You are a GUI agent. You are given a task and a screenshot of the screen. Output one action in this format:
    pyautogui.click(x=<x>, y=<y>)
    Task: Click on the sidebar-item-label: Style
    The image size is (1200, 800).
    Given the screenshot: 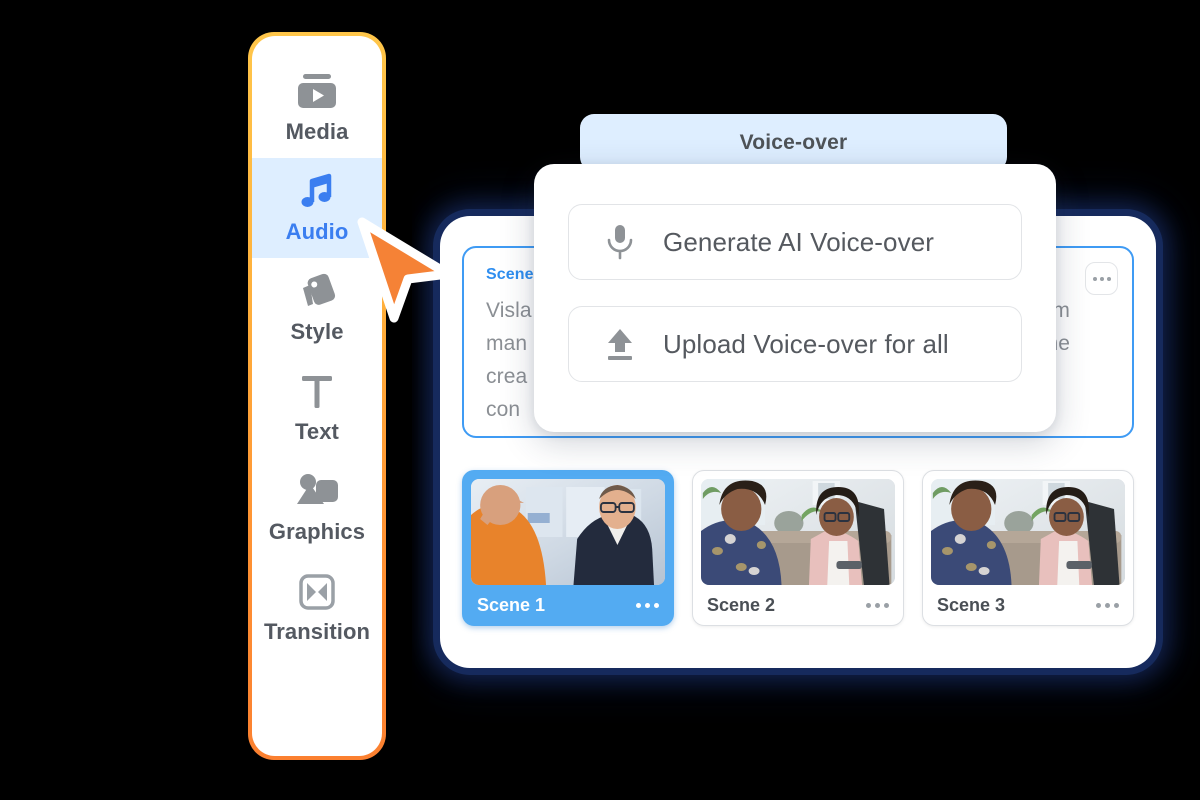 What is the action you would take?
    pyautogui.click(x=317, y=331)
    